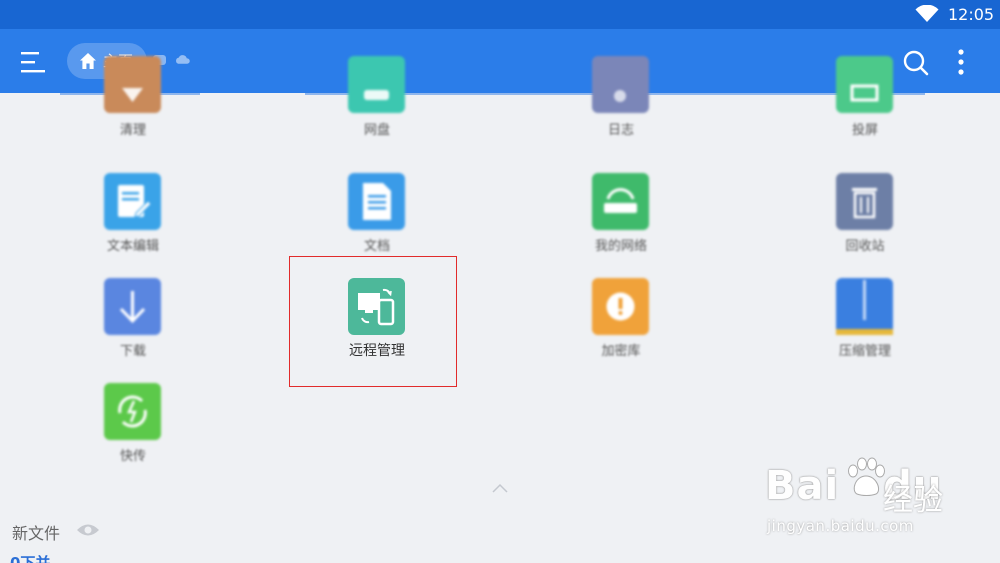 This screenshot has height=563, width=1000. I want to click on tile-download: 下载, so click(133, 325).